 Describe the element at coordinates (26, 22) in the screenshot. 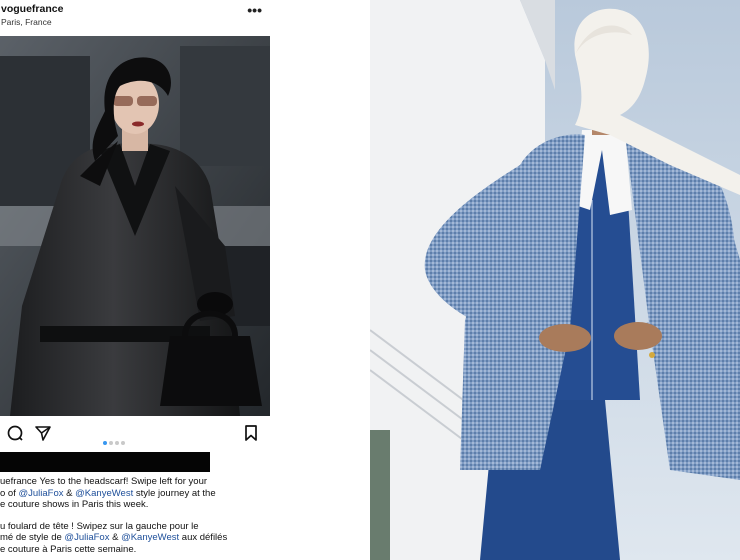

I see `post-location: Paris, France` at that location.